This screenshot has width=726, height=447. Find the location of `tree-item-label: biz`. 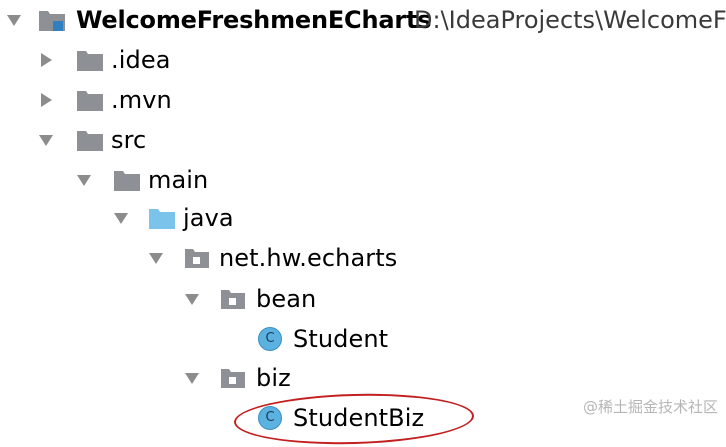

tree-item-label: biz is located at coordinates (273, 378).